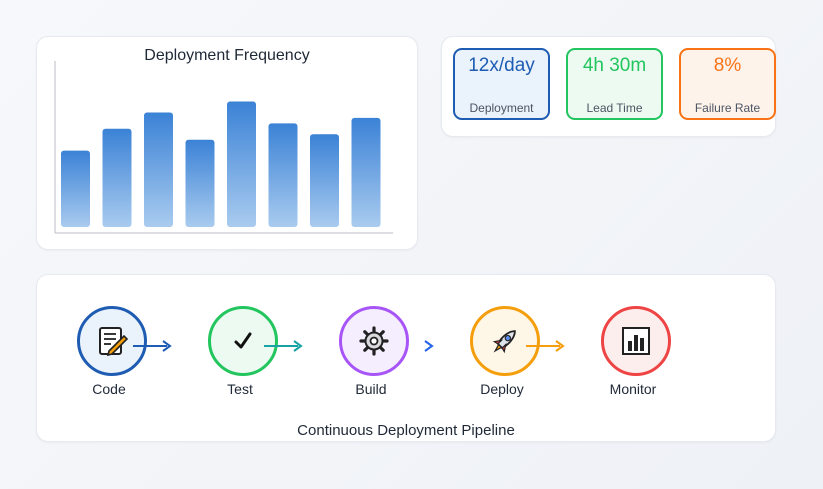  What do you see at coordinates (633, 389) in the screenshot?
I see `monitor-stage-label: Monitor` at bounding box center [633, 389].